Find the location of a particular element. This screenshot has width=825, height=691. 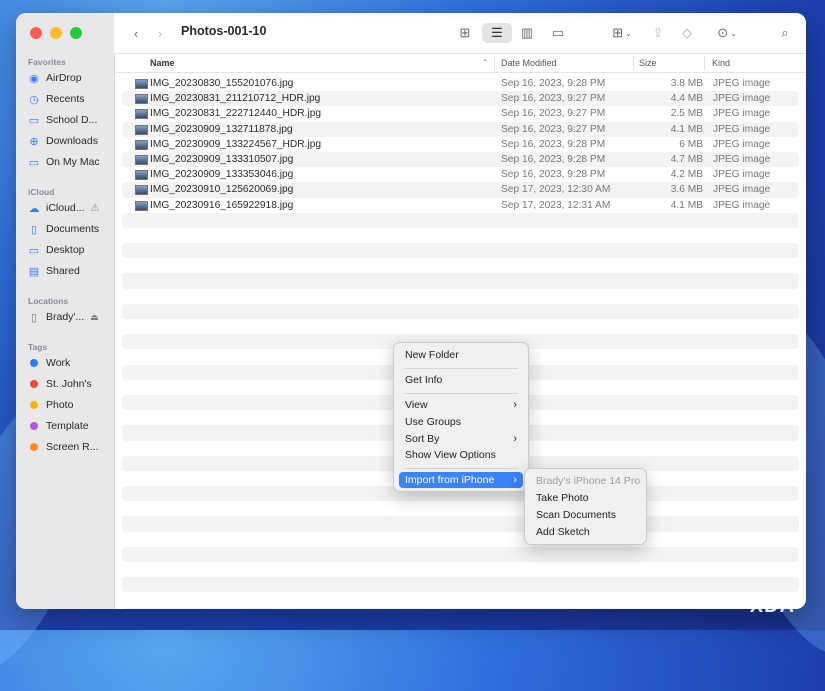

column-header-name: Name is located at coordinates (162, 63).